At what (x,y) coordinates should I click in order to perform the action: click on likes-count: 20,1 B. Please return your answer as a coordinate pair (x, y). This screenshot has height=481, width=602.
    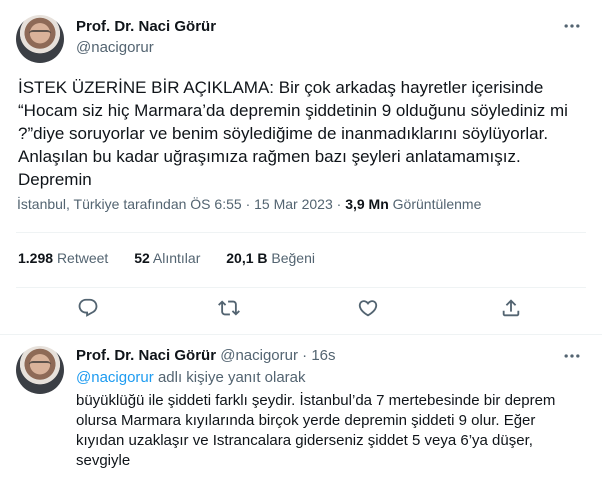
    Looking at the image, I should click on (247, 258).